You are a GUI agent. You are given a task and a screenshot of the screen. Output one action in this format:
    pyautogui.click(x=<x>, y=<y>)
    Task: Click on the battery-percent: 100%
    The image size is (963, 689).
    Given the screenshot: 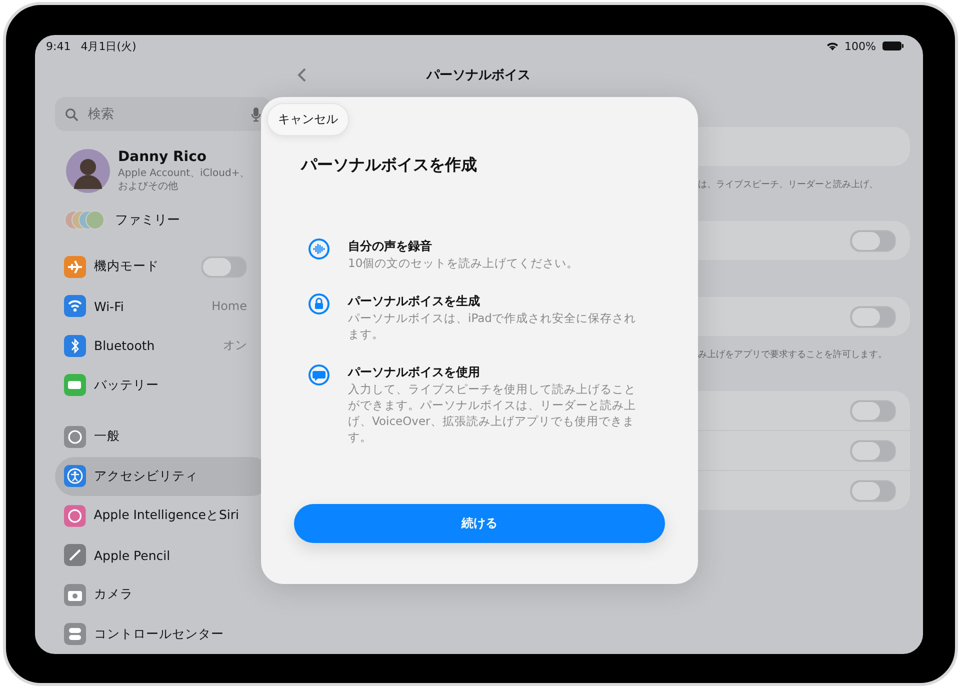 What is the action you would take?
    pyautogui.click(x=860, y=46)
    